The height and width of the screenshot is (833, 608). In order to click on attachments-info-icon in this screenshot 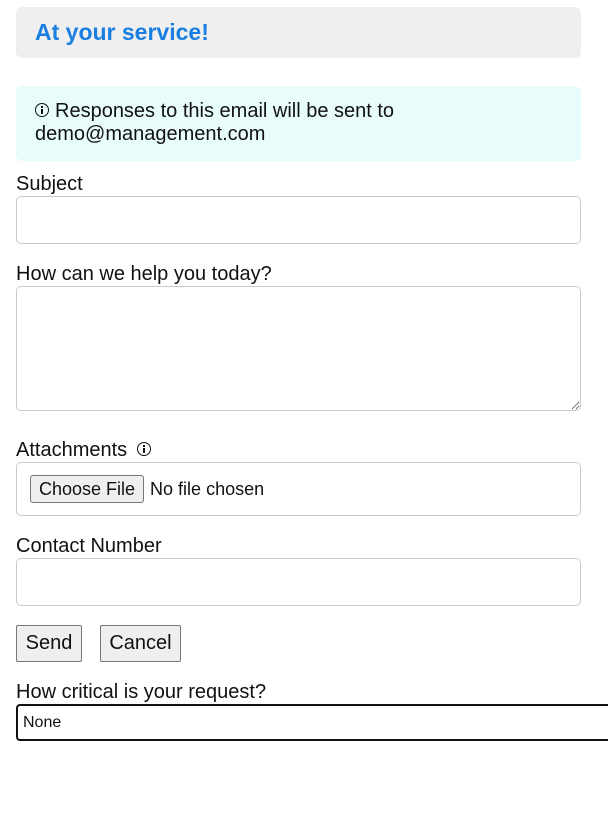, I will do `click(143, 449)`.